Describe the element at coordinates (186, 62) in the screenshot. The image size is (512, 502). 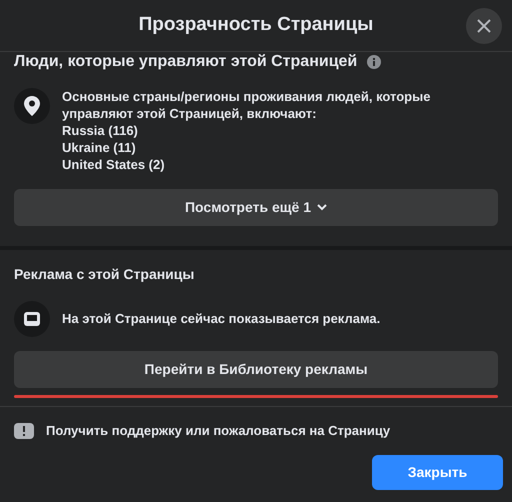
I see `section-heading: Люди, которые управляют этой Страницей` at that location.